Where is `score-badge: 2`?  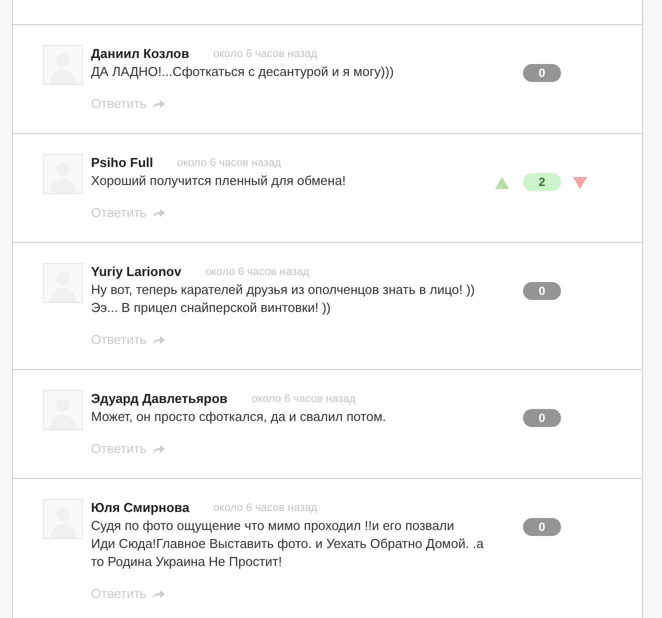 score-badge: 2 is located at coordinates (542, 182).